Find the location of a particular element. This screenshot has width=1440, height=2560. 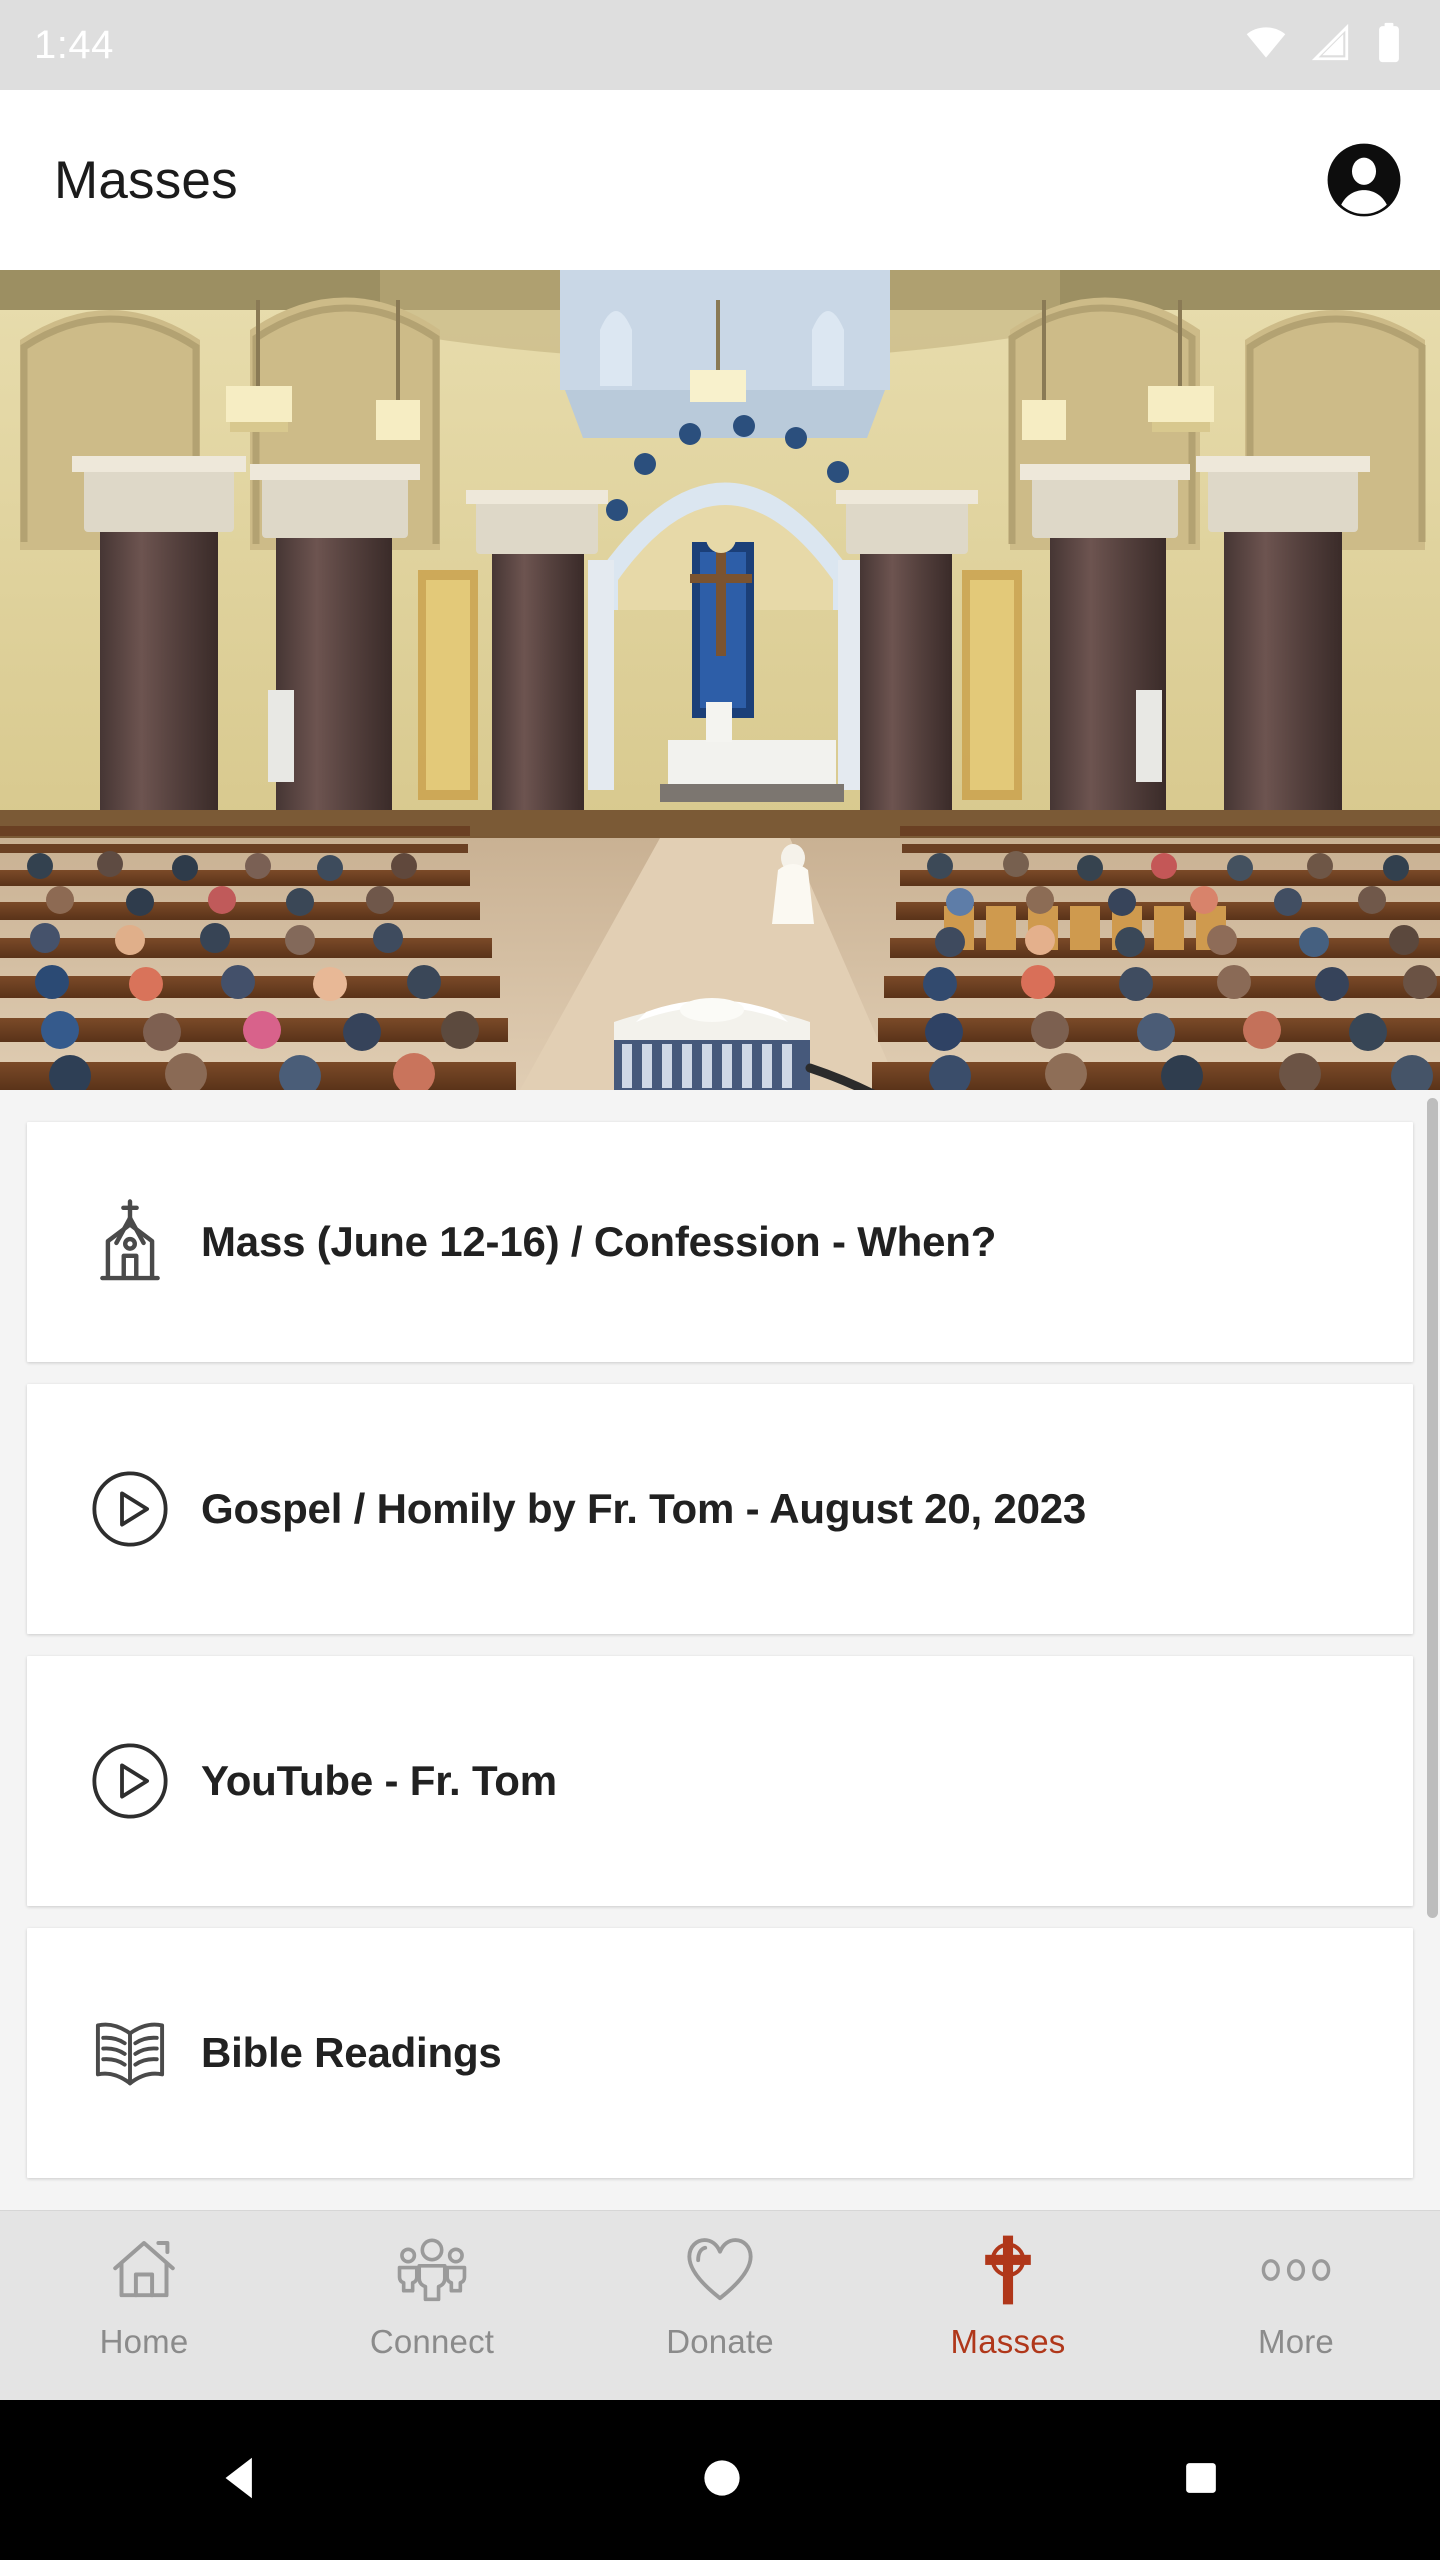

account-avatar-icon is located at coordinates (1364, 180).